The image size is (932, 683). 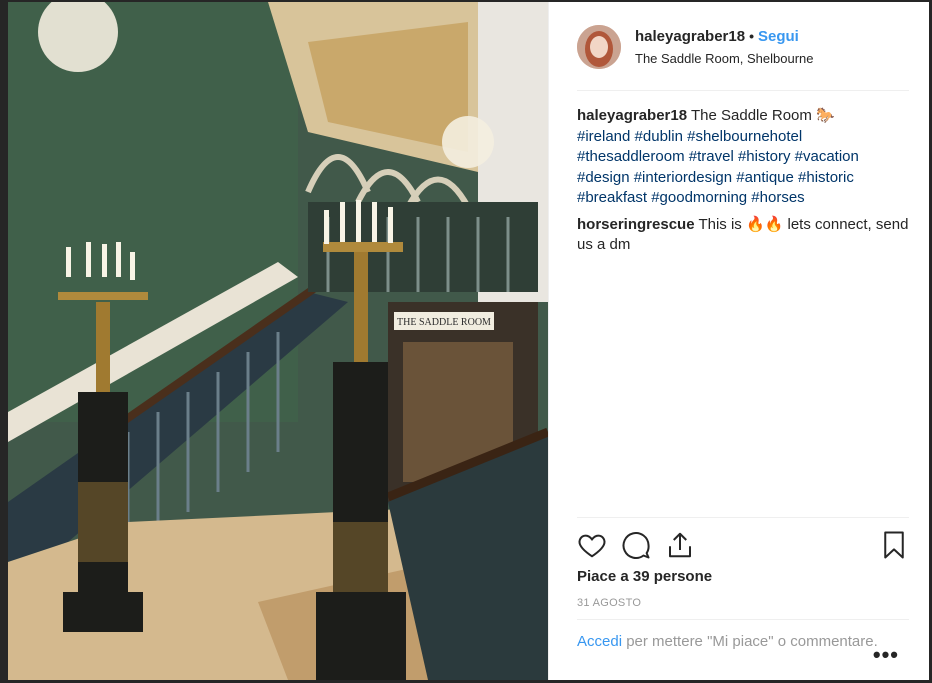 What do you see at coordinates (592, 545) in the screenshot?
I see `heart-icon` at bounding box center [592, 545].